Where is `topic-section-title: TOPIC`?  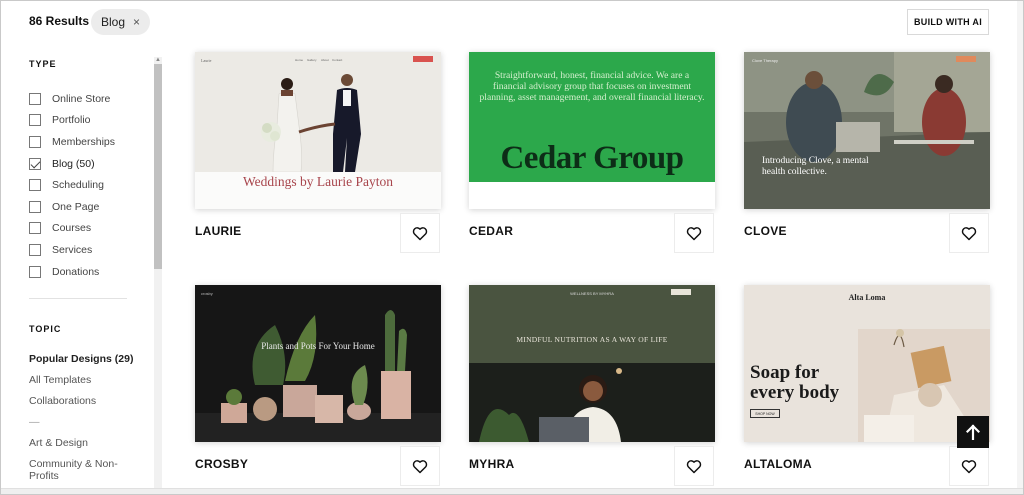
topic-section-title: TOPIC is located at coordinates (45, 329).